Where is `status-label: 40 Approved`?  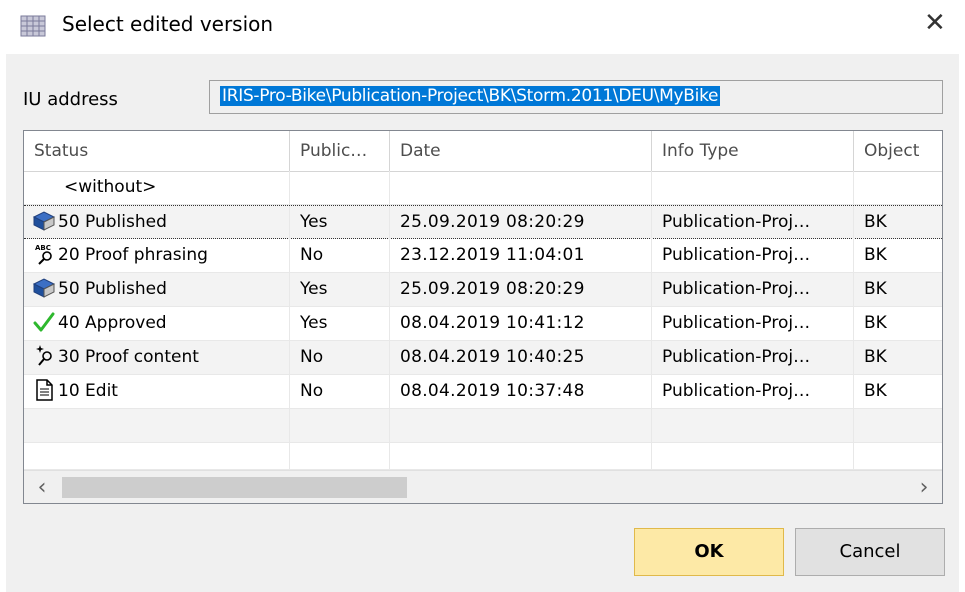 status-label: 40 Approved is located at coordinates (112, 323).